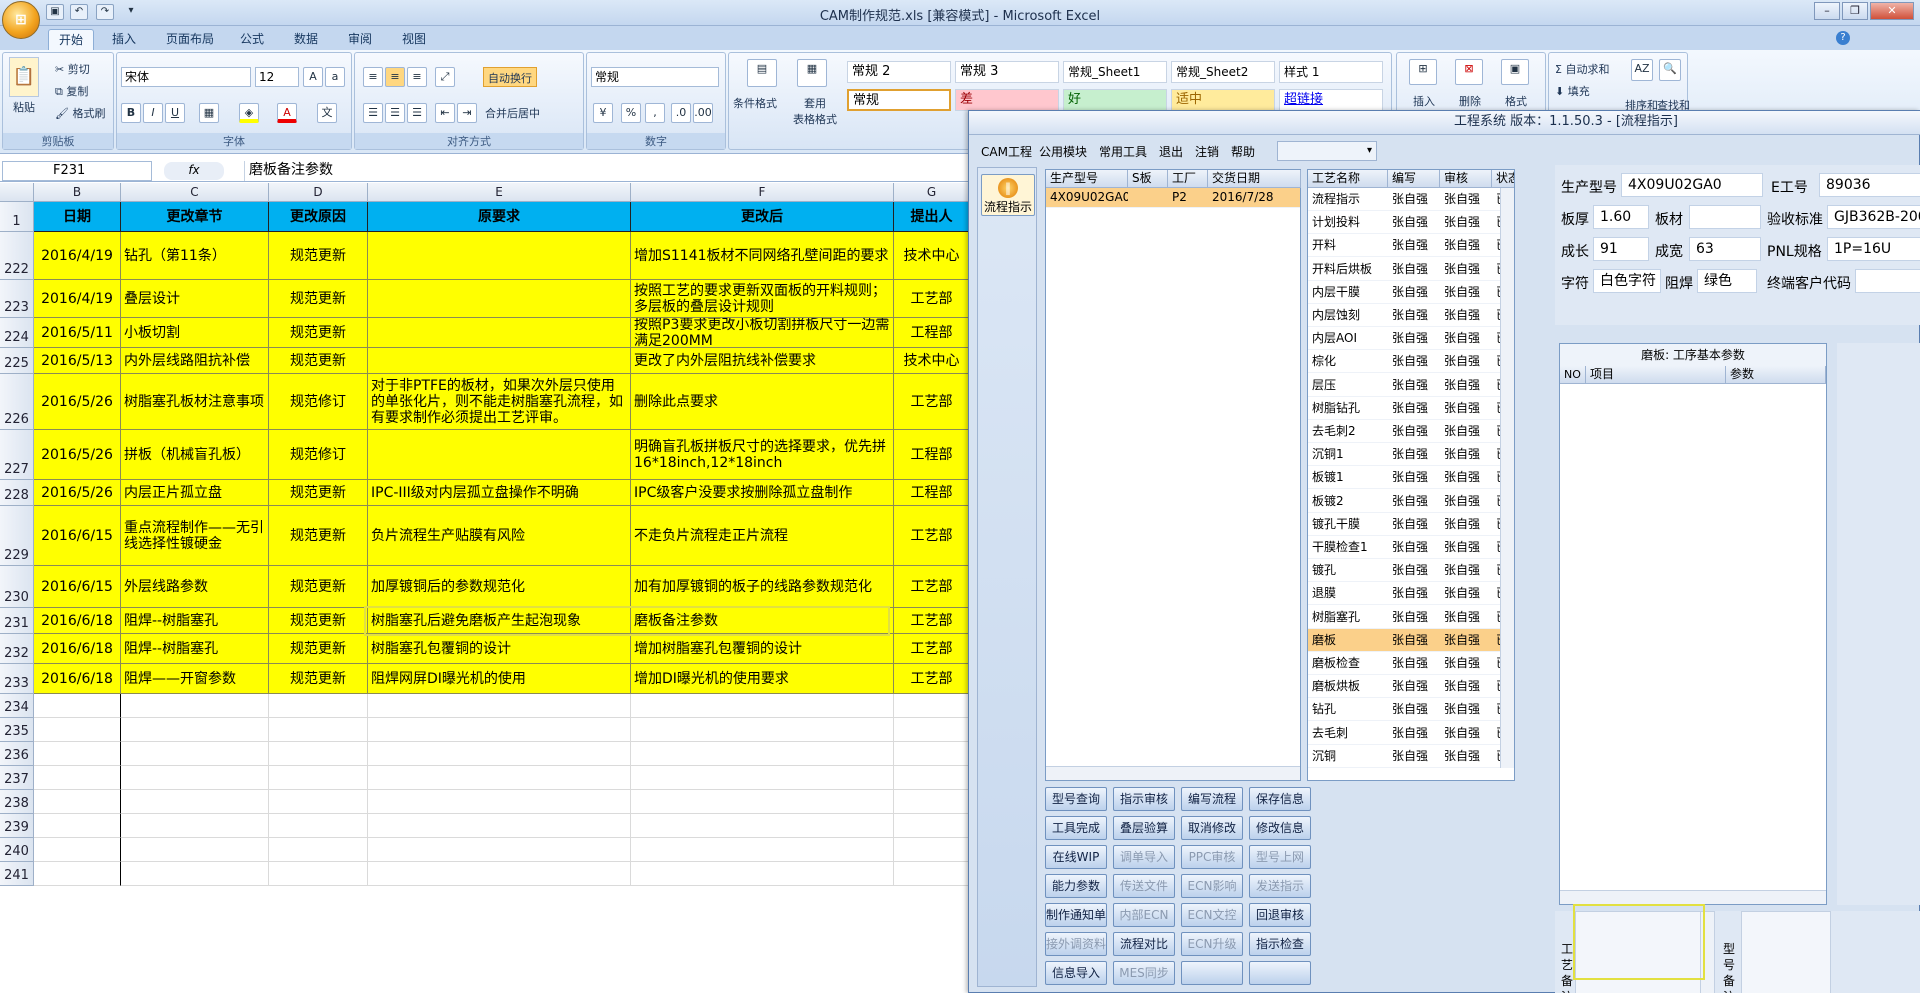 The width and height of the screenshot is (1920, 993). What do you see at coordinates (17, 874) in the screenshot?
I see `row-header: 241` at bounding box center [17, 874].